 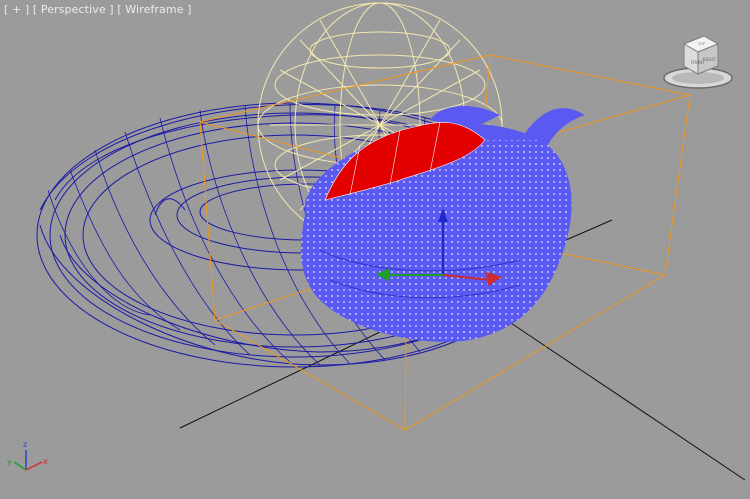 What do you see at coordinates (709, 59) in the screenshot?
I see `viewcube-right-face: RIGHT` at bounding box center [709, 59].